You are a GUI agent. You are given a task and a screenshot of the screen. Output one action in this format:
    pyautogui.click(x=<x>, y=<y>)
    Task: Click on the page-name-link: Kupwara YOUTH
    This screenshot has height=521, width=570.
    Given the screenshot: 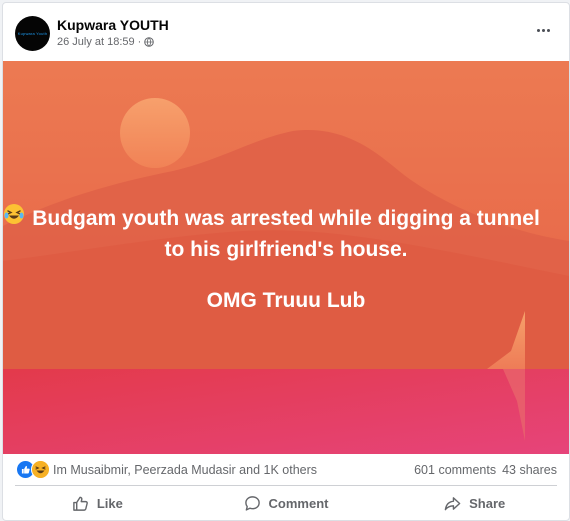 What is the action you would take?
    pyautogui.click(x=113, y=25)
    